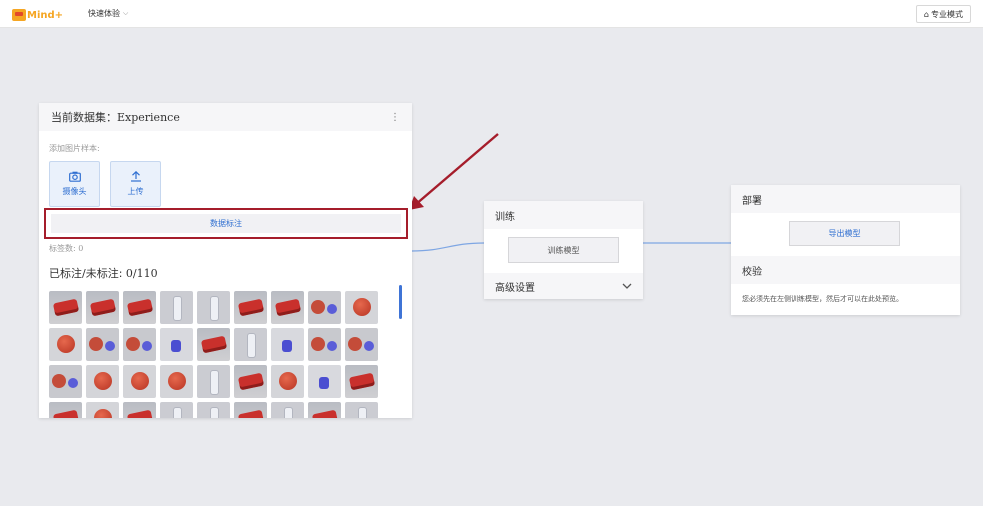 This screenshot has height=506, width=983. I want to click on advanced-settings-toggle: 高级设置, so click(563, 286).